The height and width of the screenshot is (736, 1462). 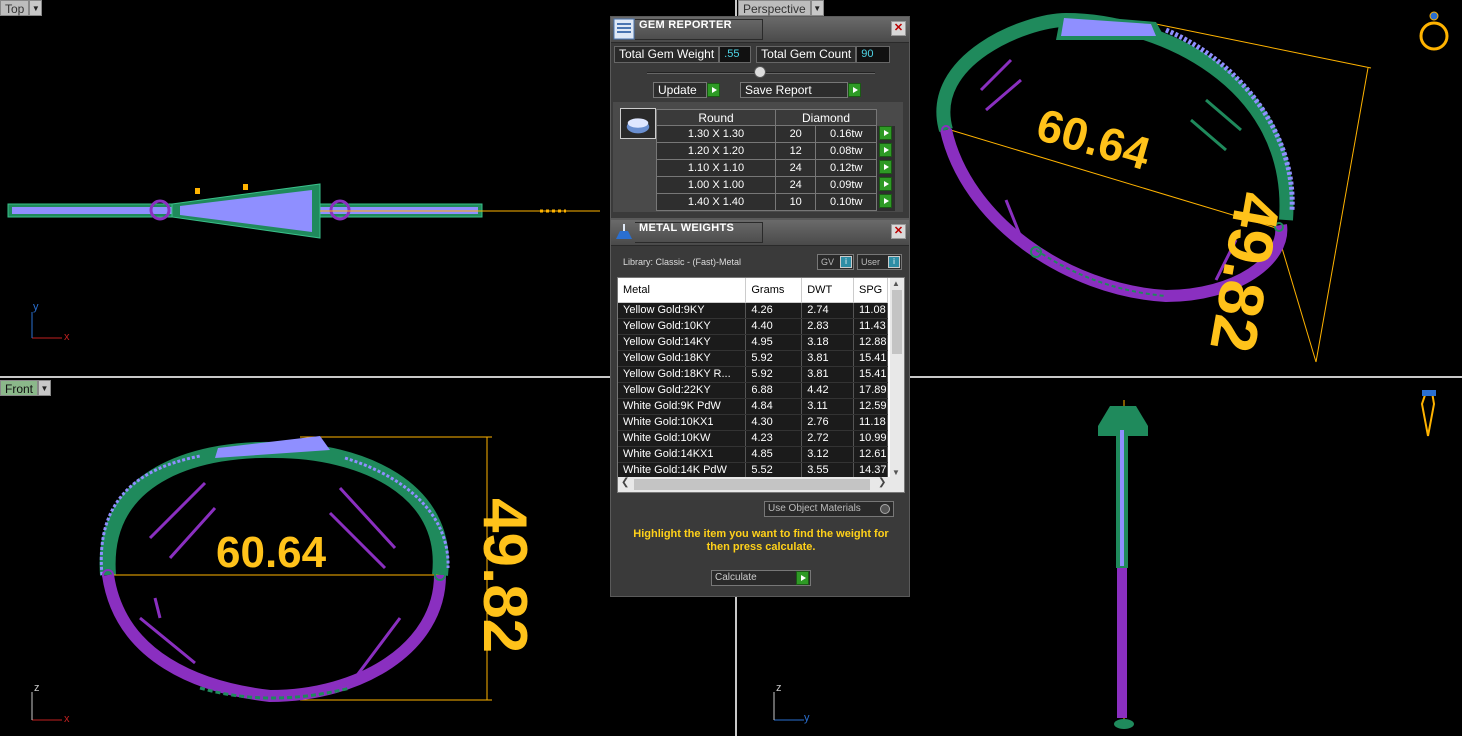 I want to click on gem-row: 1.10 X 1.10 24 0.12tw, so click(x=775, y=168).